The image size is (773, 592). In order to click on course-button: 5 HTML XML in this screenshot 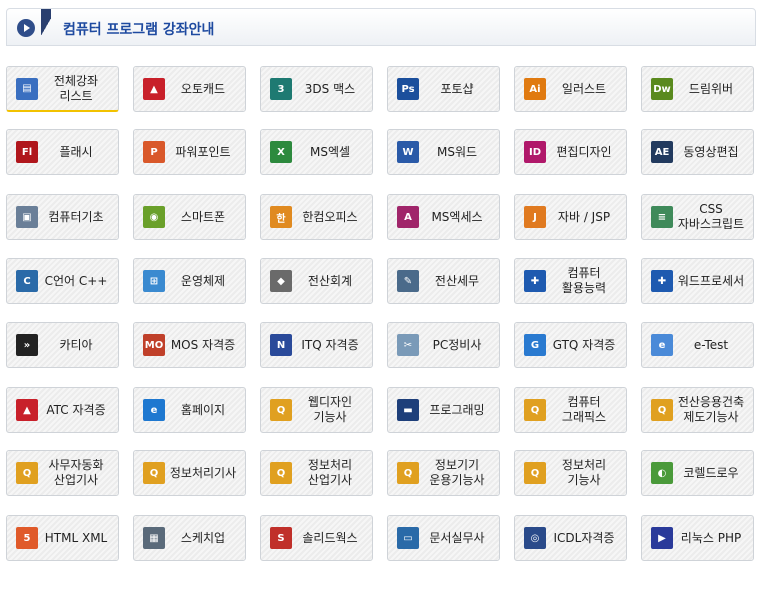, I will do `click(62, 538)`.